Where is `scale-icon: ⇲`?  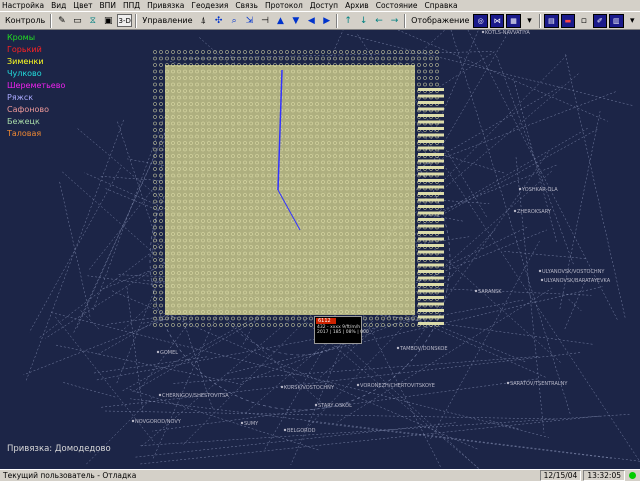
scale-icon: ⇲ is located at coordinates (249, 21).